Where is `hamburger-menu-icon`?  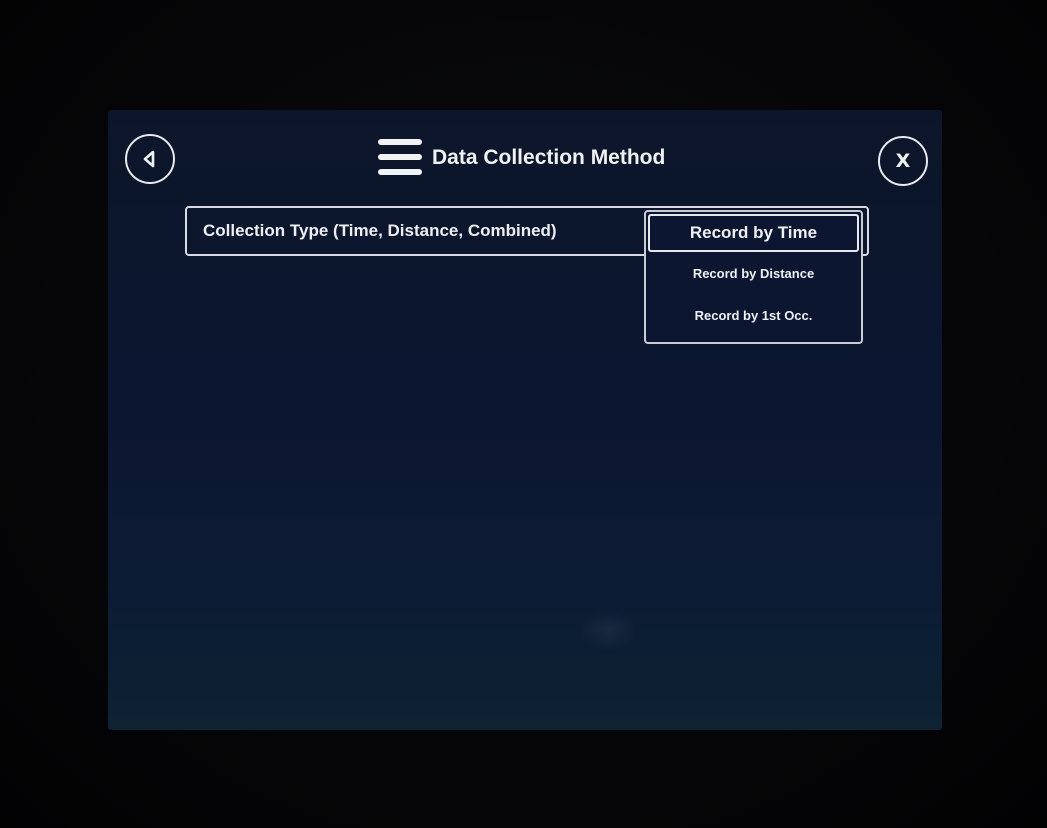
hamburger-menu-icon is located at coordinates (400, 158).